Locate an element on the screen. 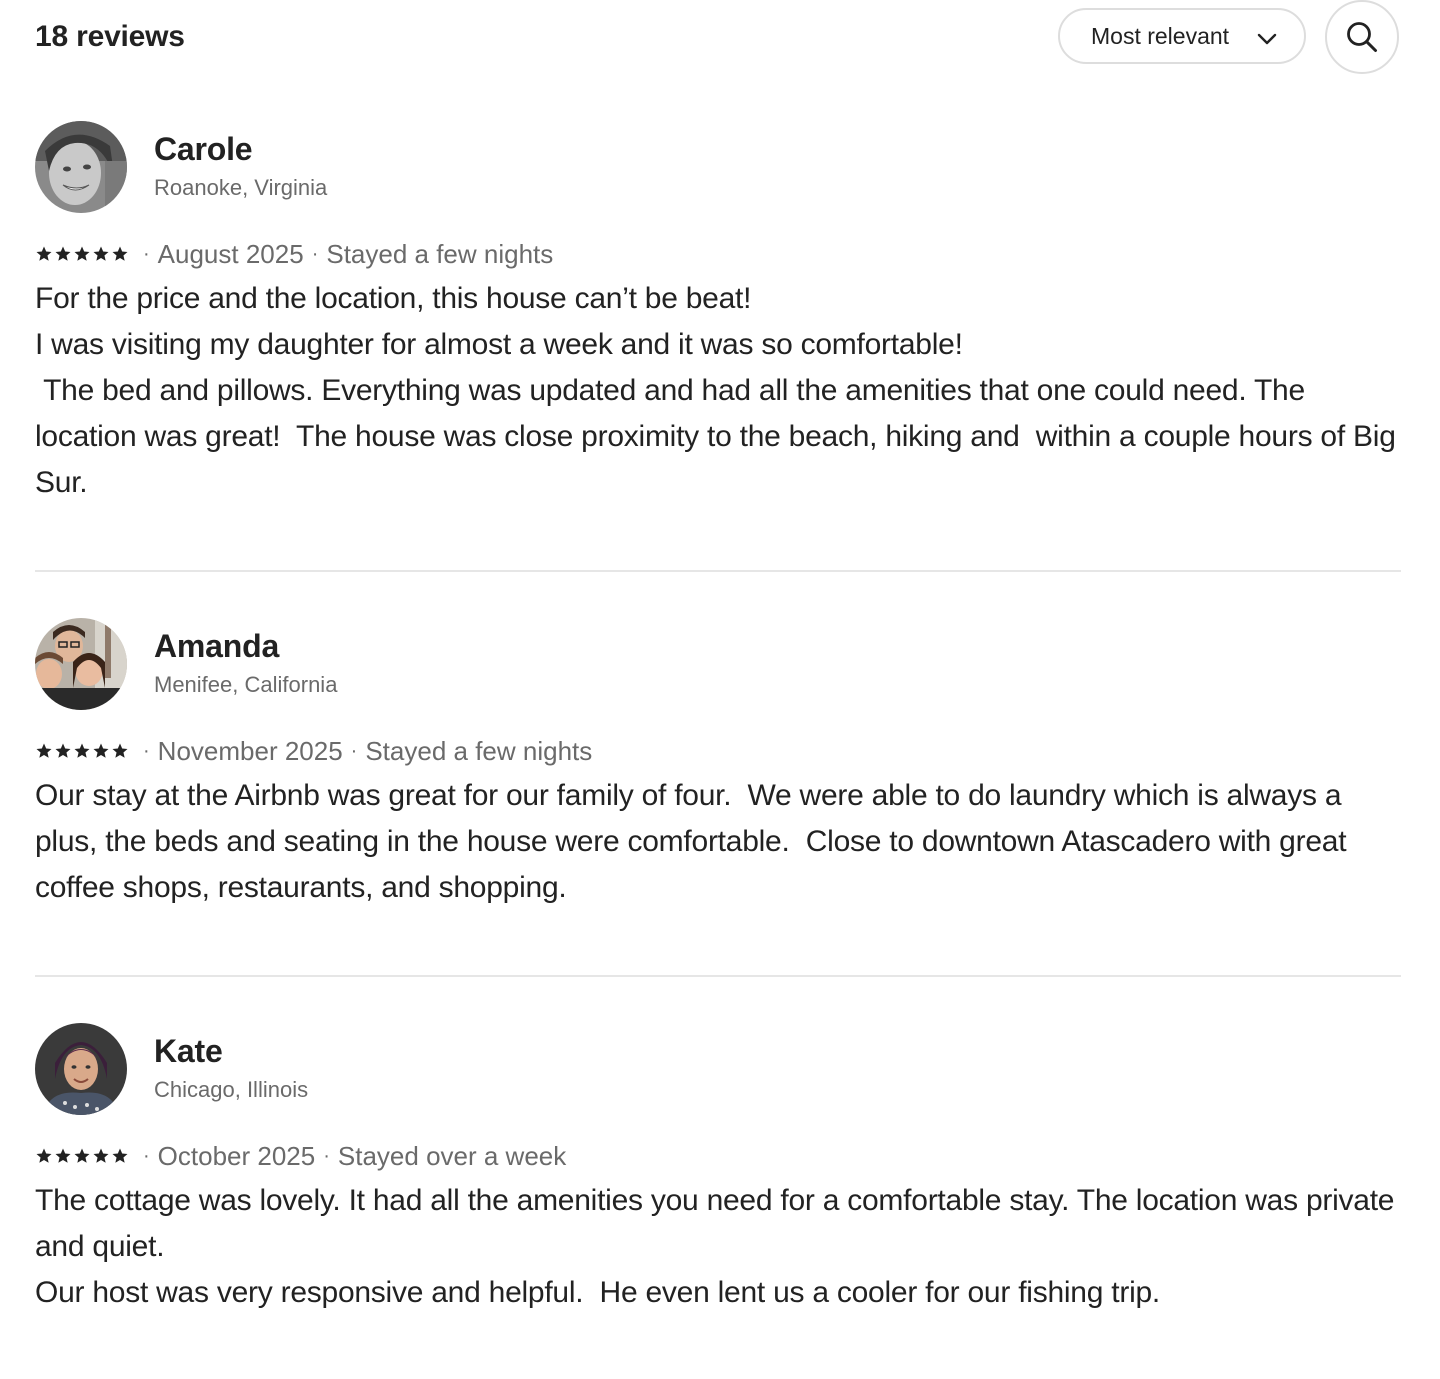 The height and width of the screenshot is (1379, 1440). sort-dropdown-button: Most relevant is located at coordinates (1182, 36).